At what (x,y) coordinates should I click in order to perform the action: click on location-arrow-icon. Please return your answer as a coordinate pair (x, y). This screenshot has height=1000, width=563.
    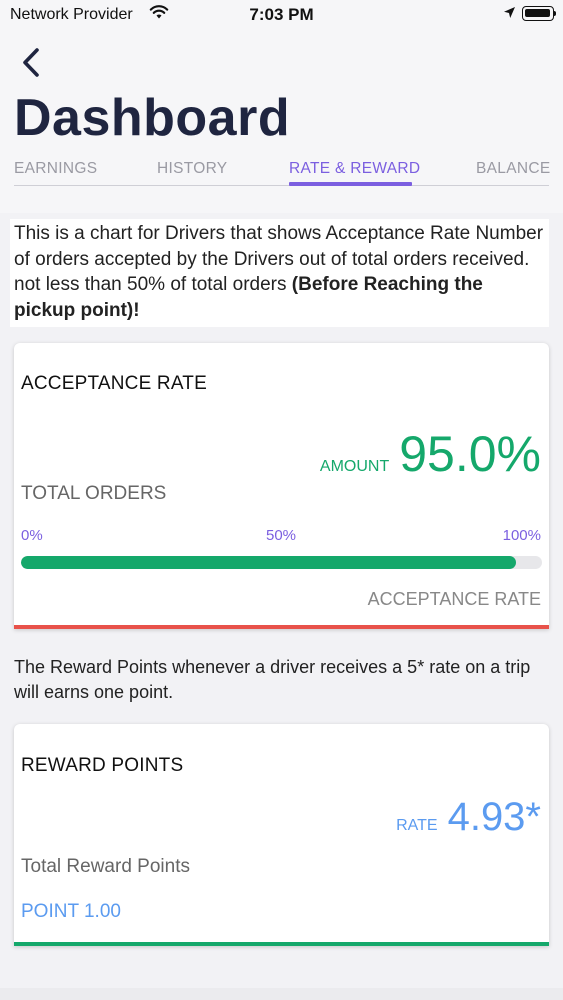
    Looking at the image, I should click on (509, 15).